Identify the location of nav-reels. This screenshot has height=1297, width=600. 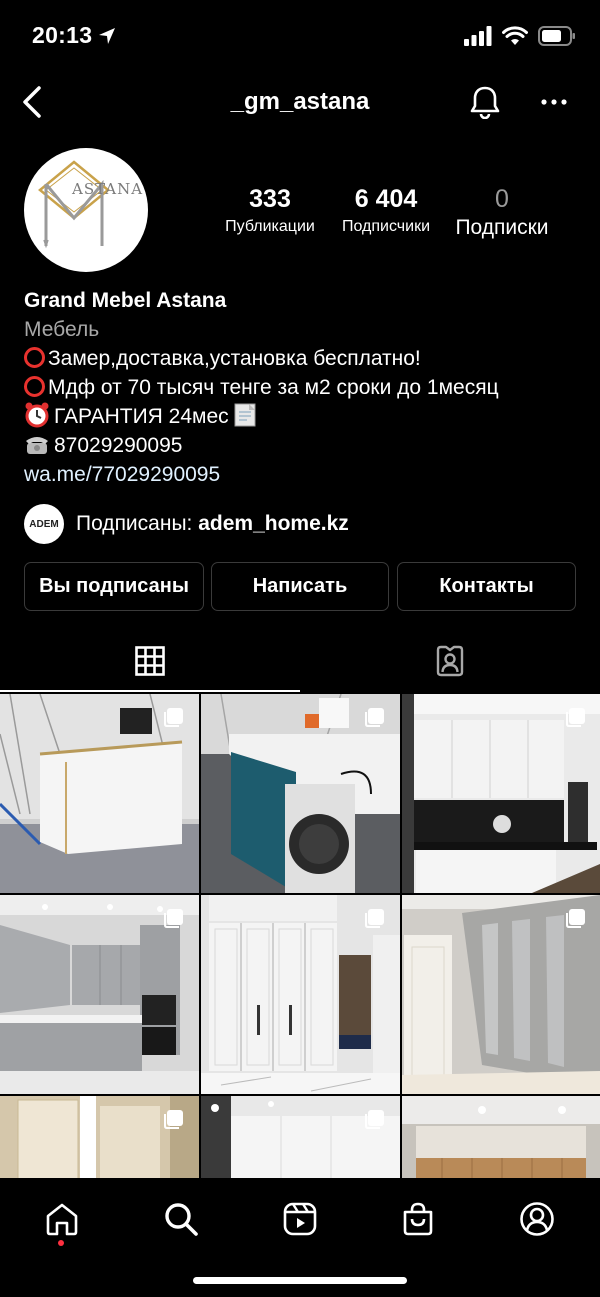
(300, 1219).